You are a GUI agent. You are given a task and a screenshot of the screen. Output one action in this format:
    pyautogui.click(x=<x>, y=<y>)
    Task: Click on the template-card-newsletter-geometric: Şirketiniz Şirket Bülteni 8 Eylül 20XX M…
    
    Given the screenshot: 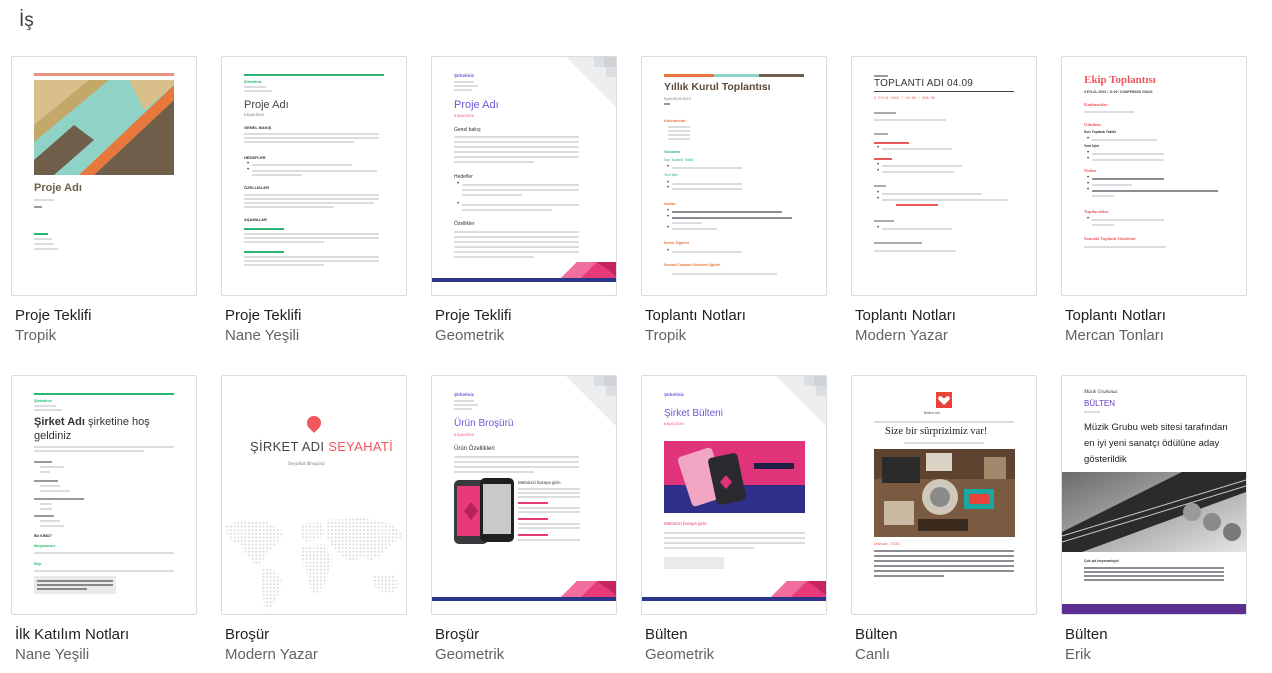 What is the action you would take?
    pyautogui.click(x=734, y=519)
    